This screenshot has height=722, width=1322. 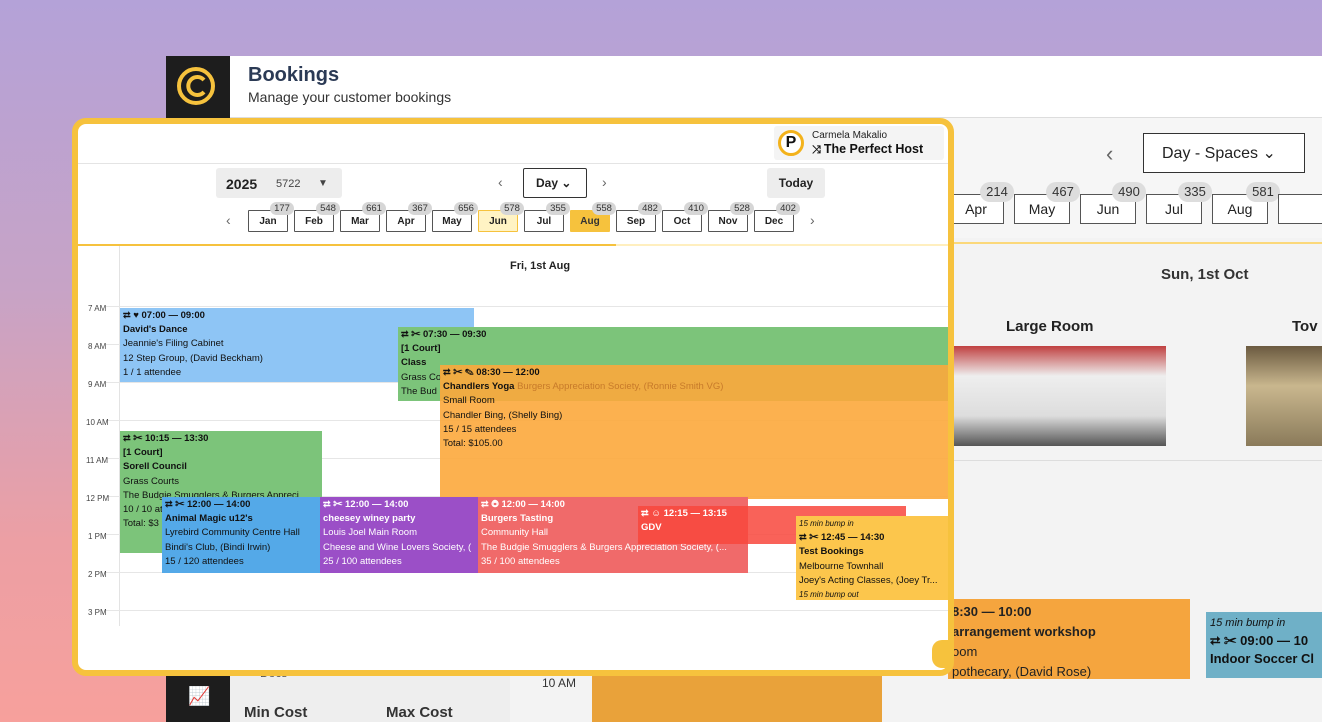 What do you see at coordinates (97, 612) in the screenshot?
I see `time-label: 3 PM` at bounding box center [97, 612].